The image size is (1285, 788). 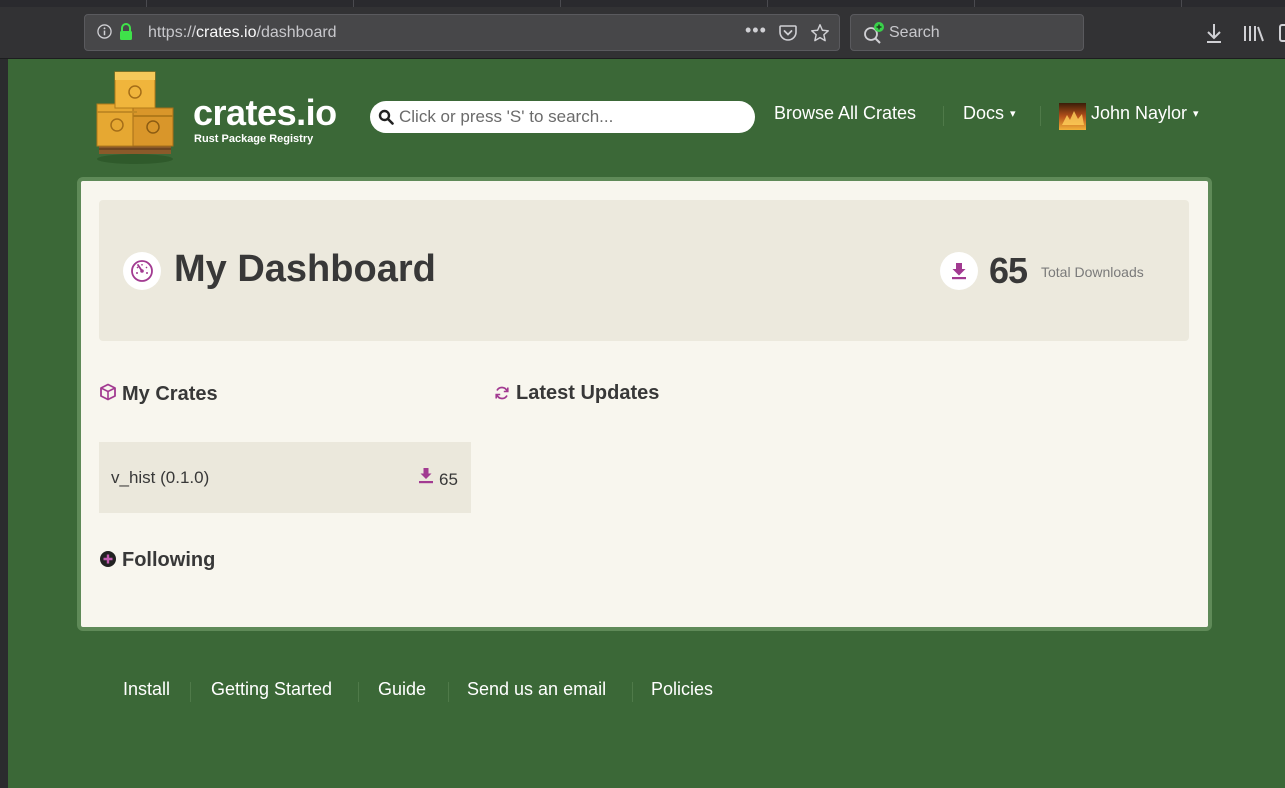 What do you see at coordinates (984, 113) in the screenshot?
I see `docs-menu-label: Docs` at bounding box center [984, 113].